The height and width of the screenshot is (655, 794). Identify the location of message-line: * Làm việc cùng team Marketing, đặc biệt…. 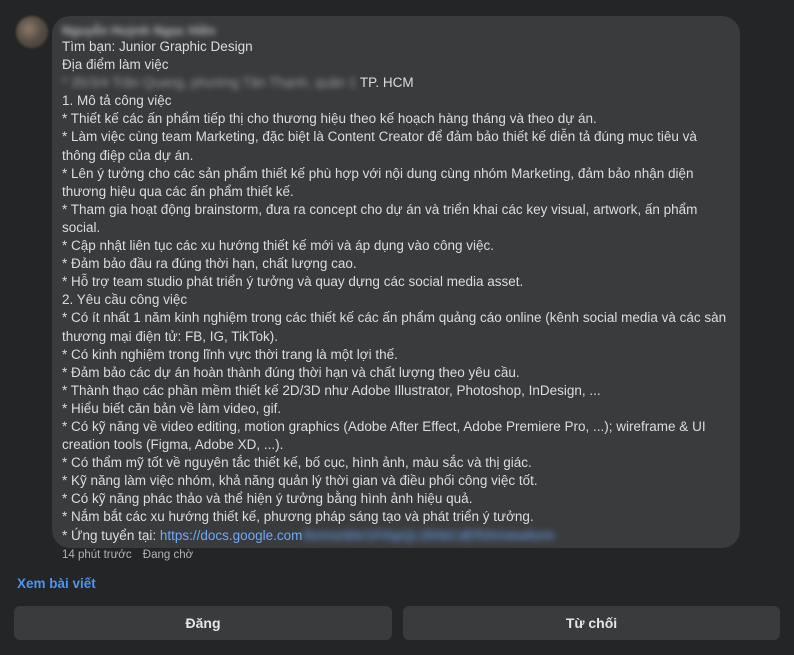
(379, 137).